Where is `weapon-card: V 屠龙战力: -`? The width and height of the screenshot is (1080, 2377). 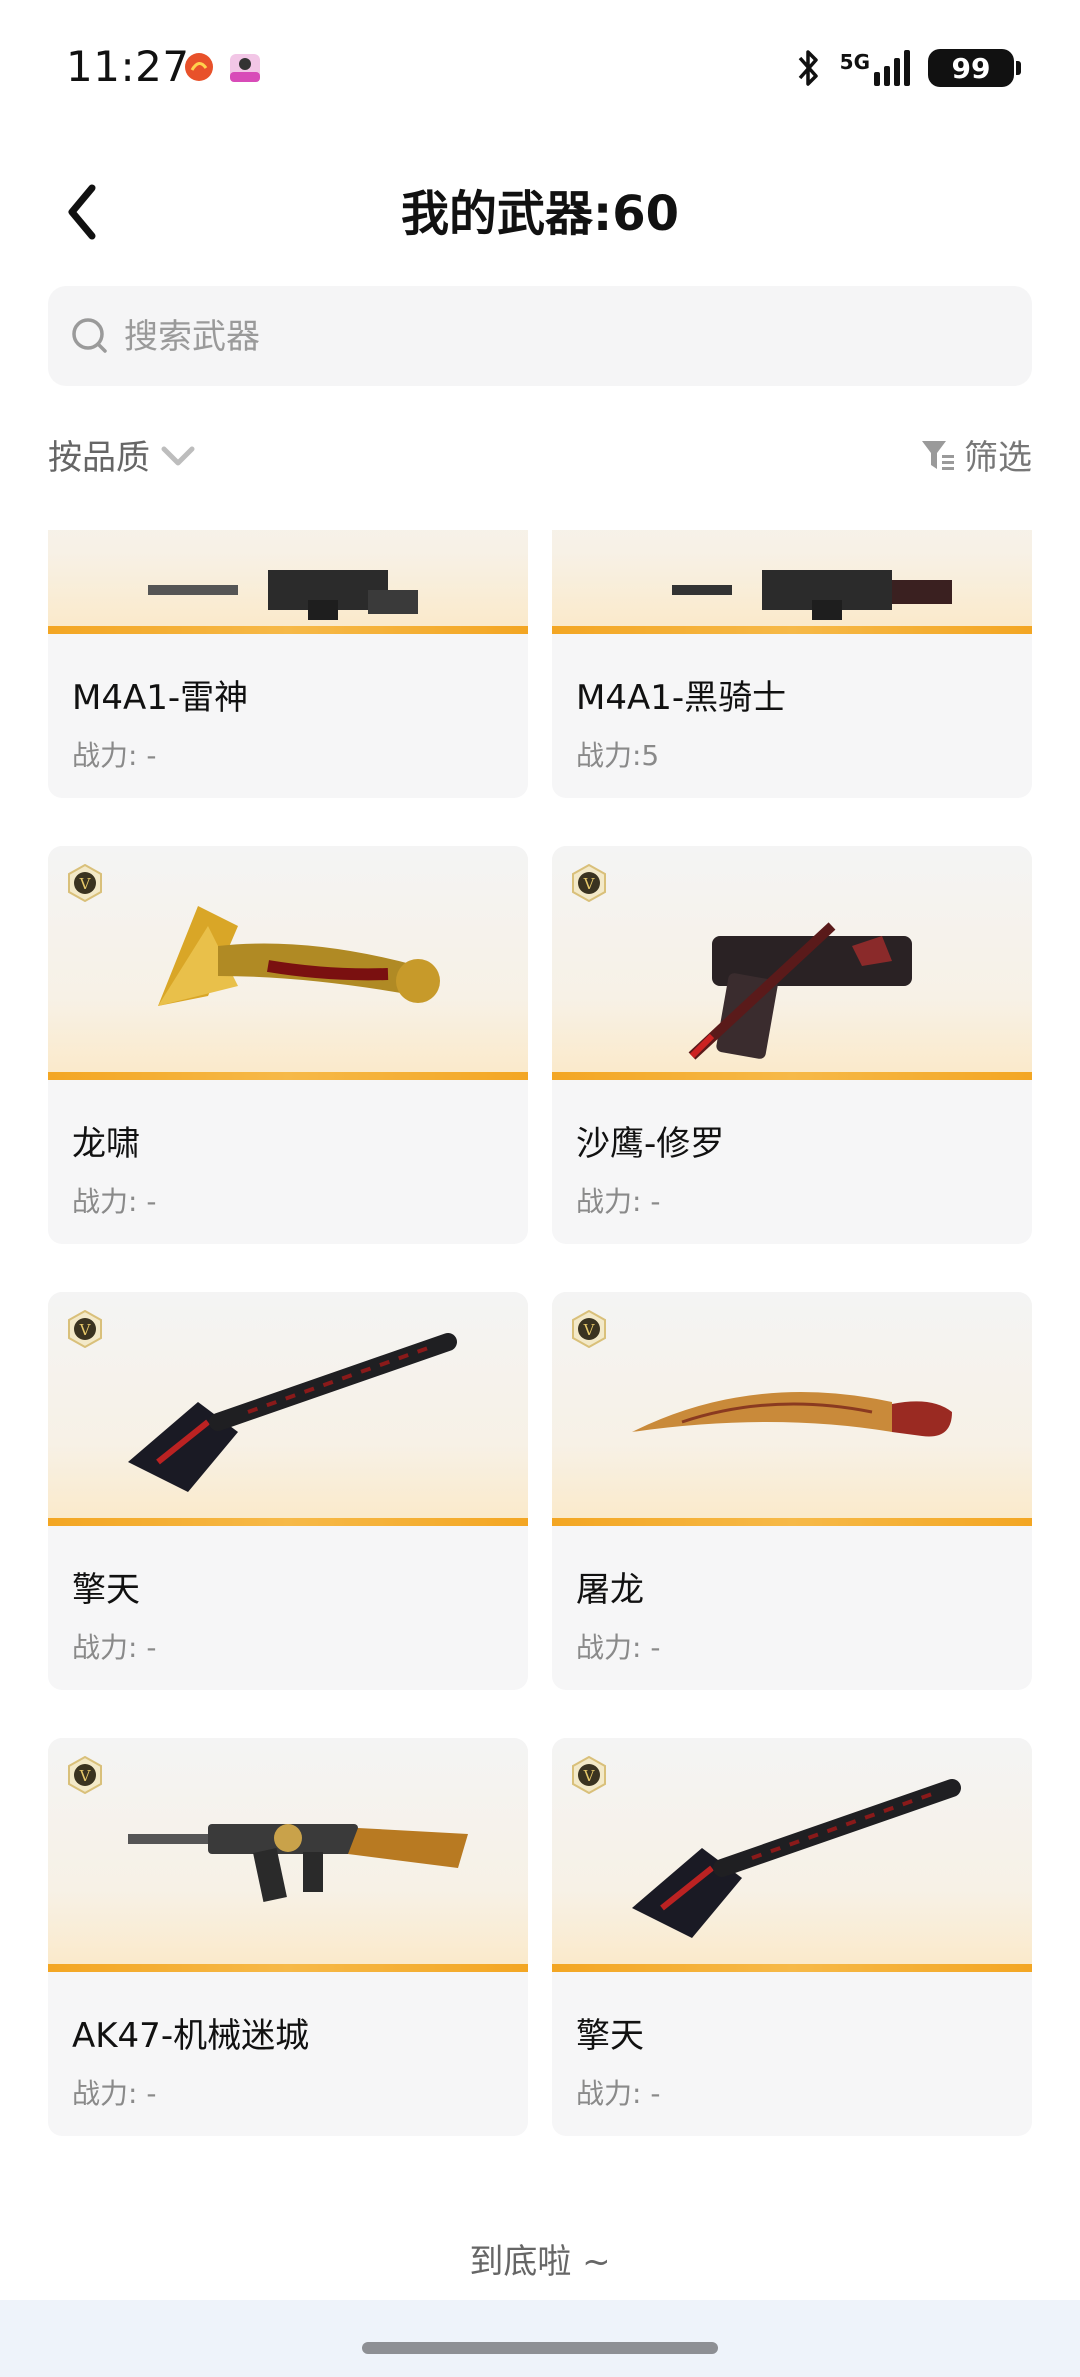 weapon-card: V 屠龙战力: - is located at coordinates (792, 1491).